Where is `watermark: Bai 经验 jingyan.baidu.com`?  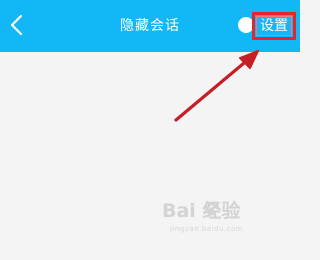
watermark: Bai 经验 jingyan.baidu.com is located at coordinates (217, 220).